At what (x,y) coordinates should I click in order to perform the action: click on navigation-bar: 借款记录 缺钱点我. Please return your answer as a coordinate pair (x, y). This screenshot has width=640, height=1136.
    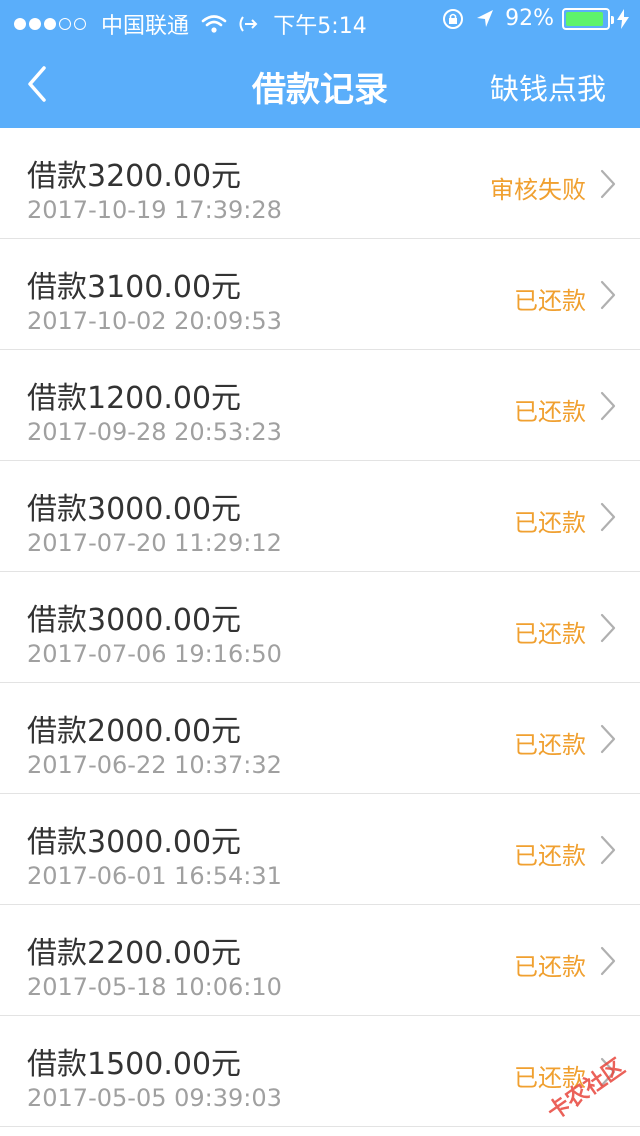
    Looking at the image, I should click on (320, 84).